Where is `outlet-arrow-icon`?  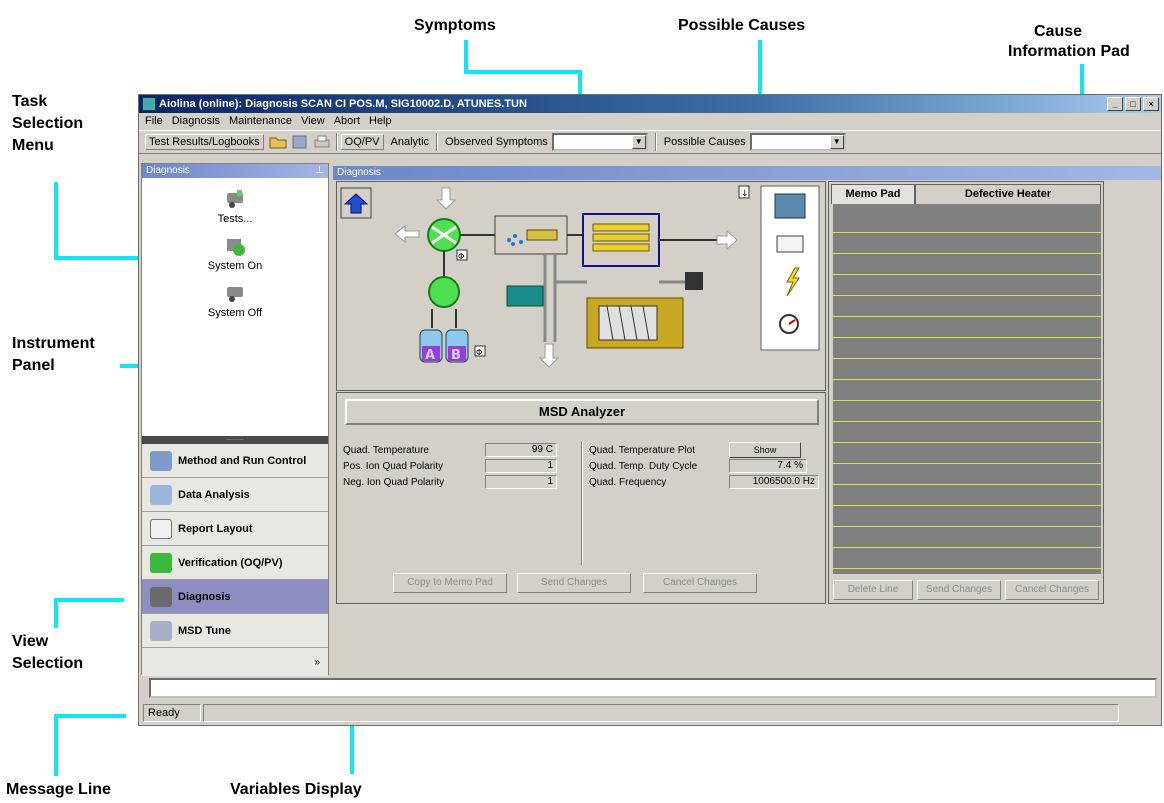 outlet-arrow-icon is located at coordinates (446, 198).